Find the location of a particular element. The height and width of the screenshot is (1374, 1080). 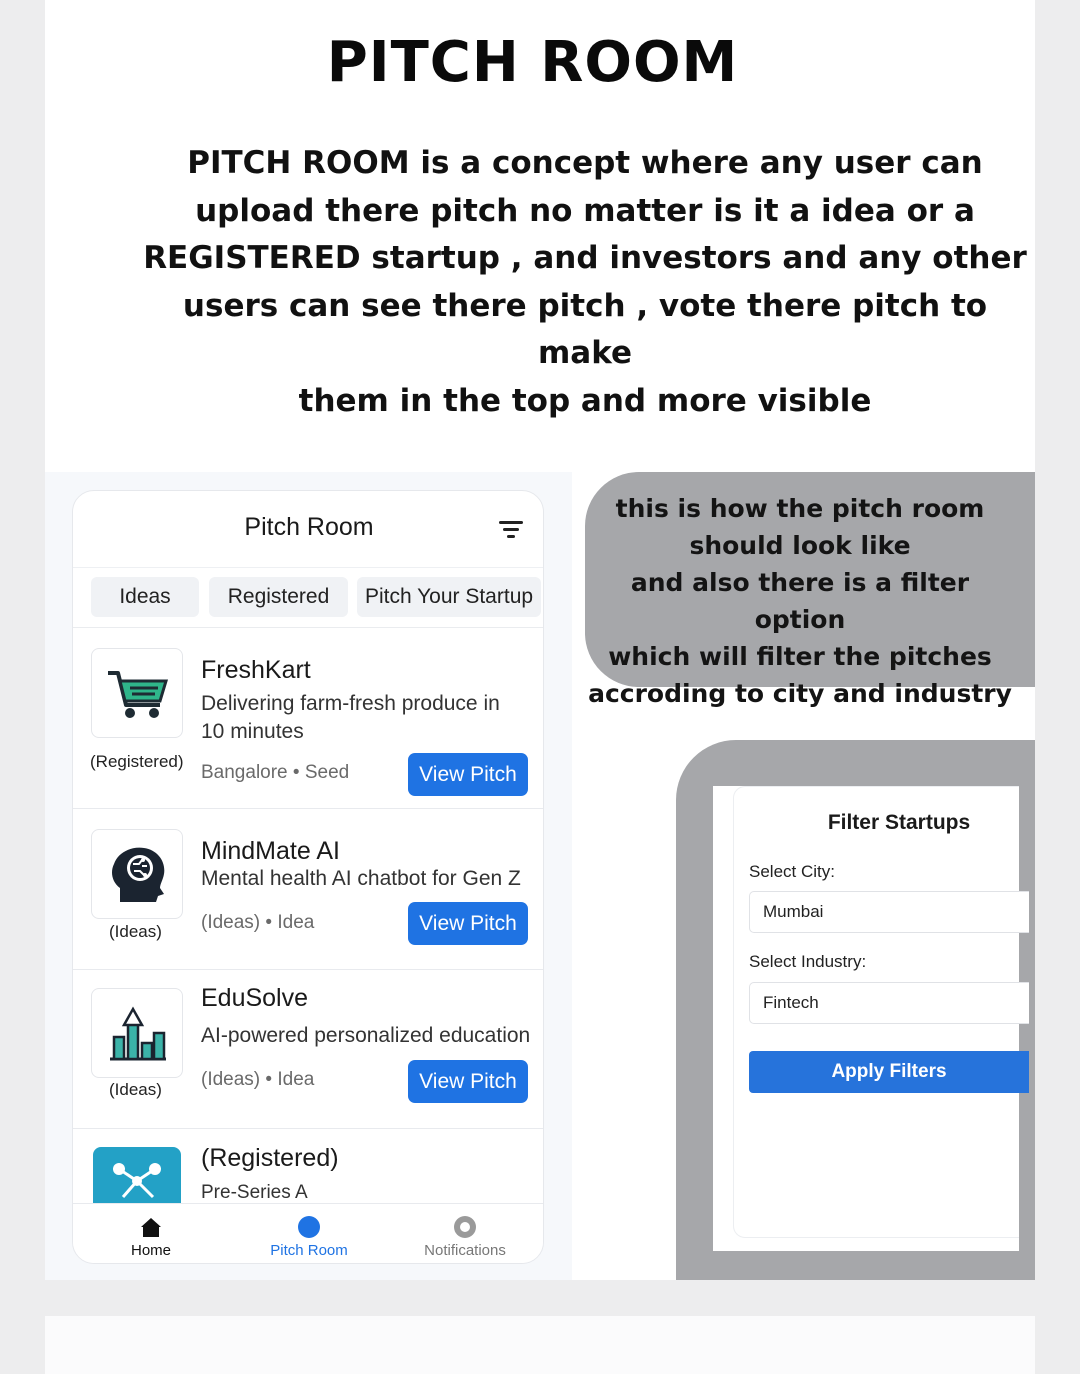

industry-select: Fintech is located at coordinates (889, 1003).